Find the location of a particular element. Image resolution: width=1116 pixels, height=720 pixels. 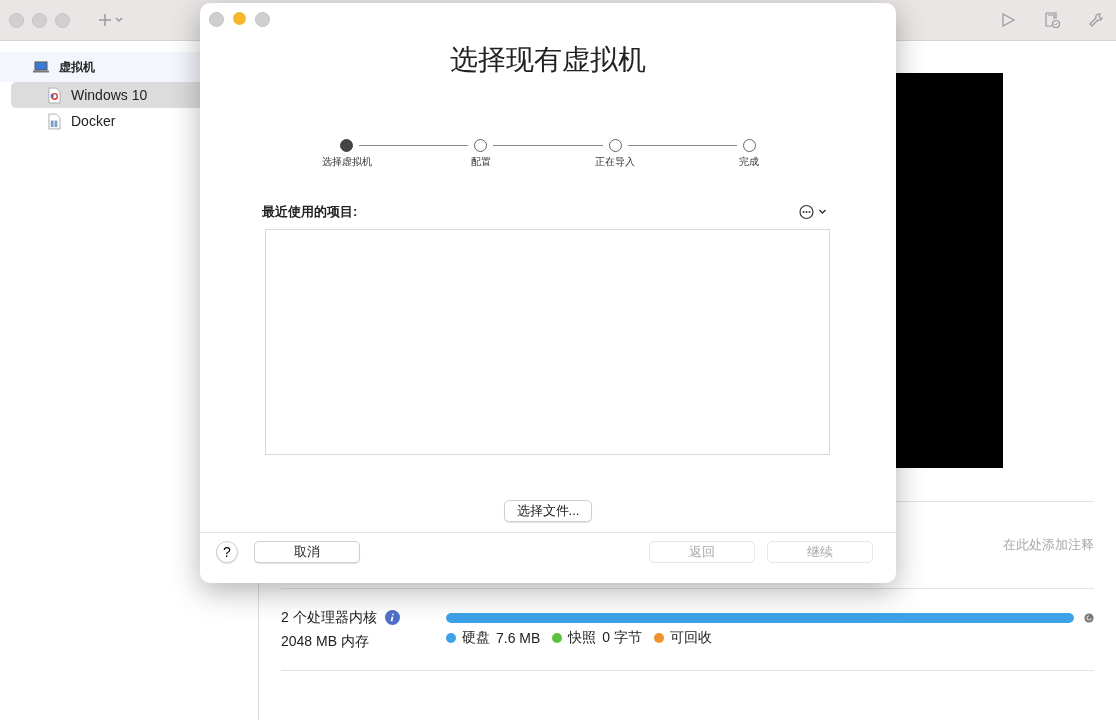

step-label: 正在导入 is located at coordinates (615, 162).